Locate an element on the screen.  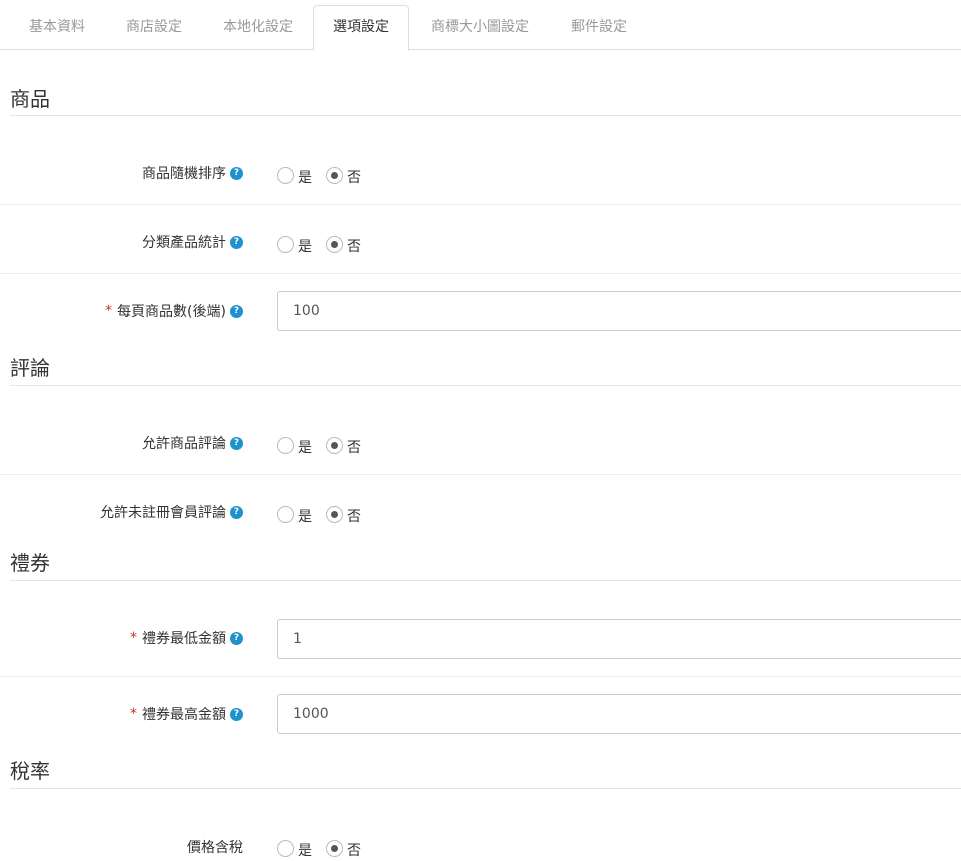
section-title-voucher: 禮券 is located at coordinates (30, 563).